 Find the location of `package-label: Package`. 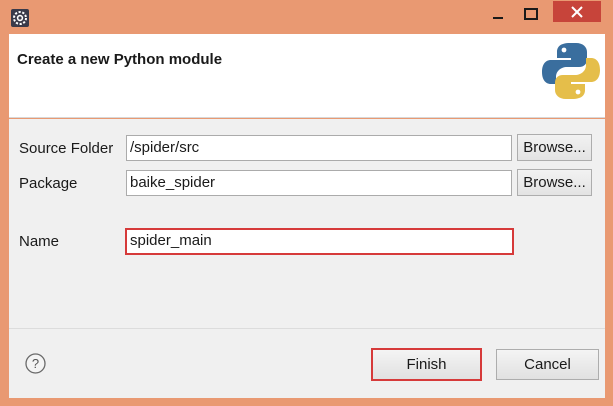

package-label: Package is located at coordinates (48, 183).